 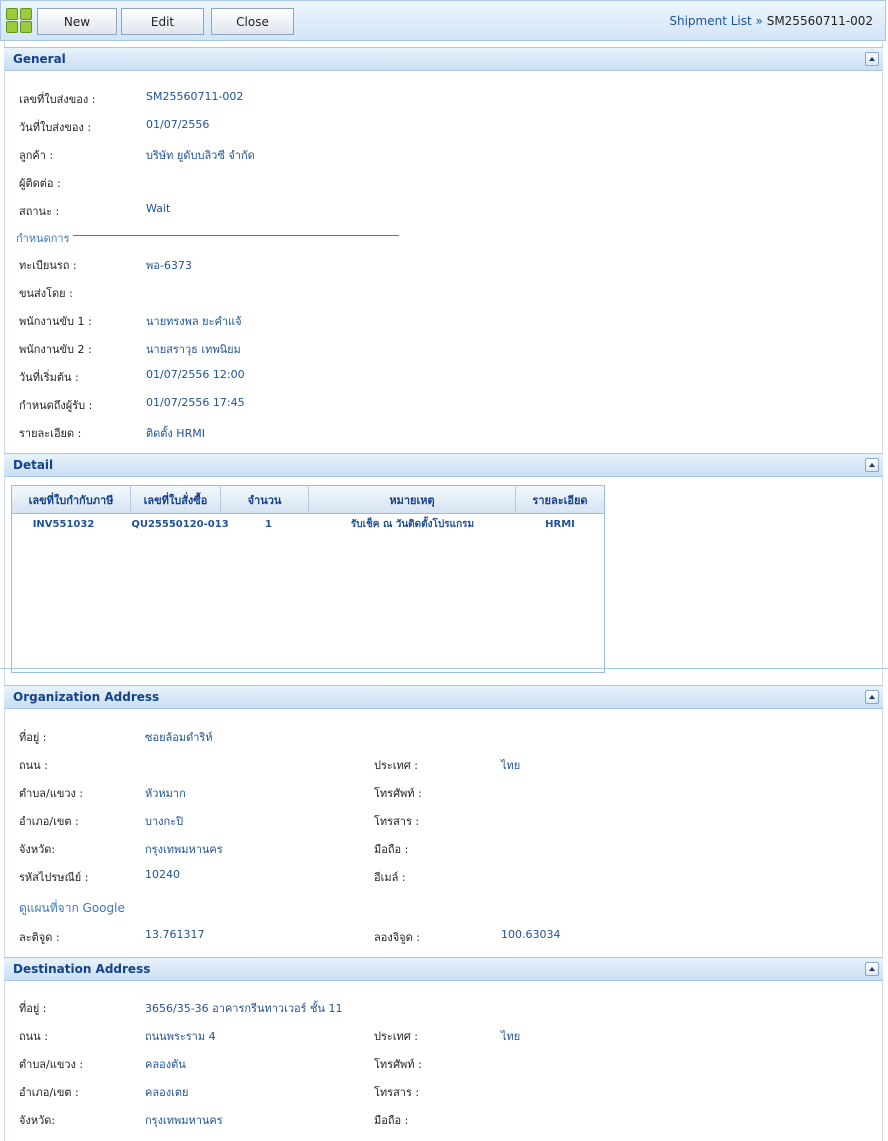 What do you see at coordinates (180, 524) in the screenshot?
I see `cell-po: QU25550120-013` at bounding box center [180, 524].